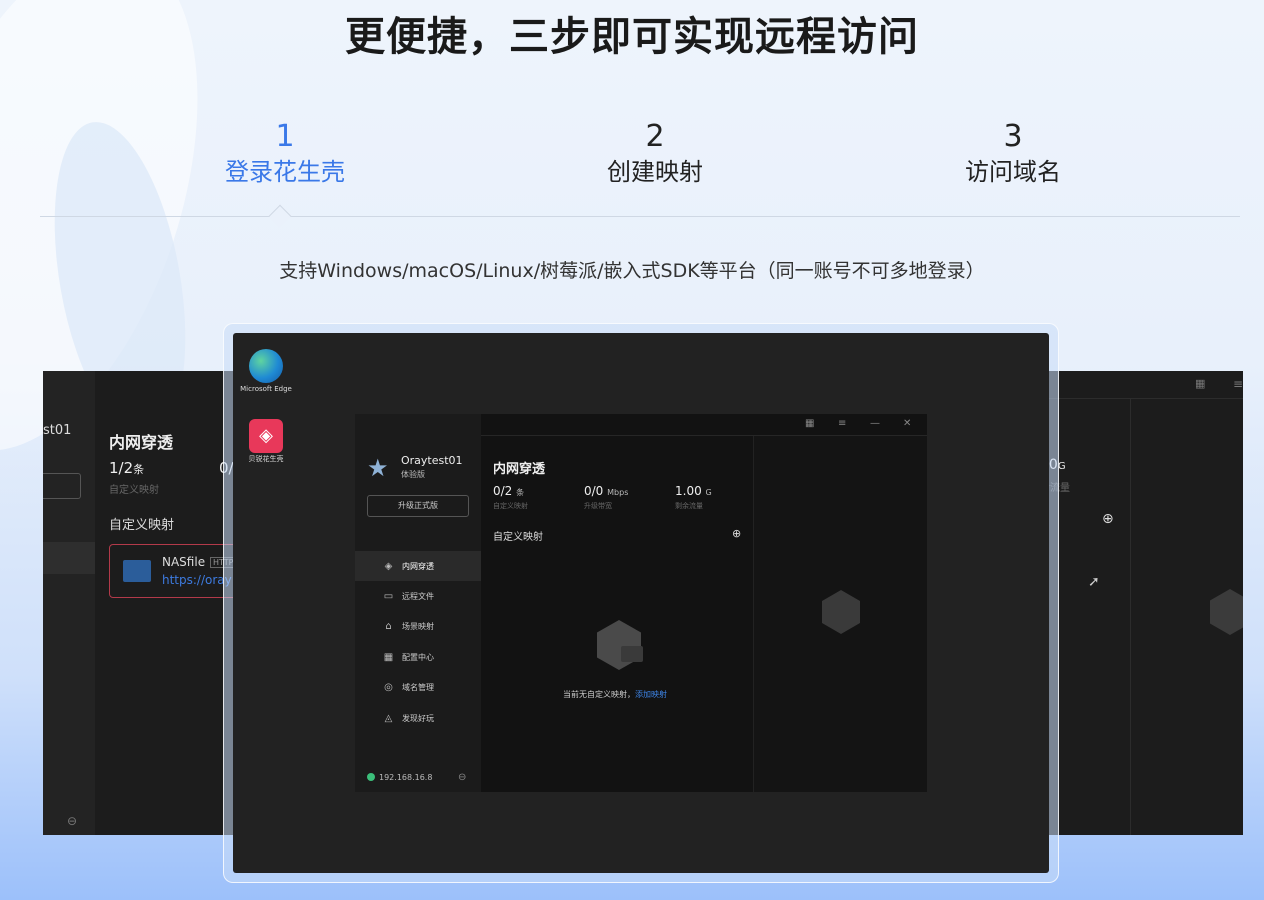 This screenshot has height=900, width=1264. Describe the element at coordinates (632, 654) in the screenshot. I see `empty-state-box-icon` at that location.